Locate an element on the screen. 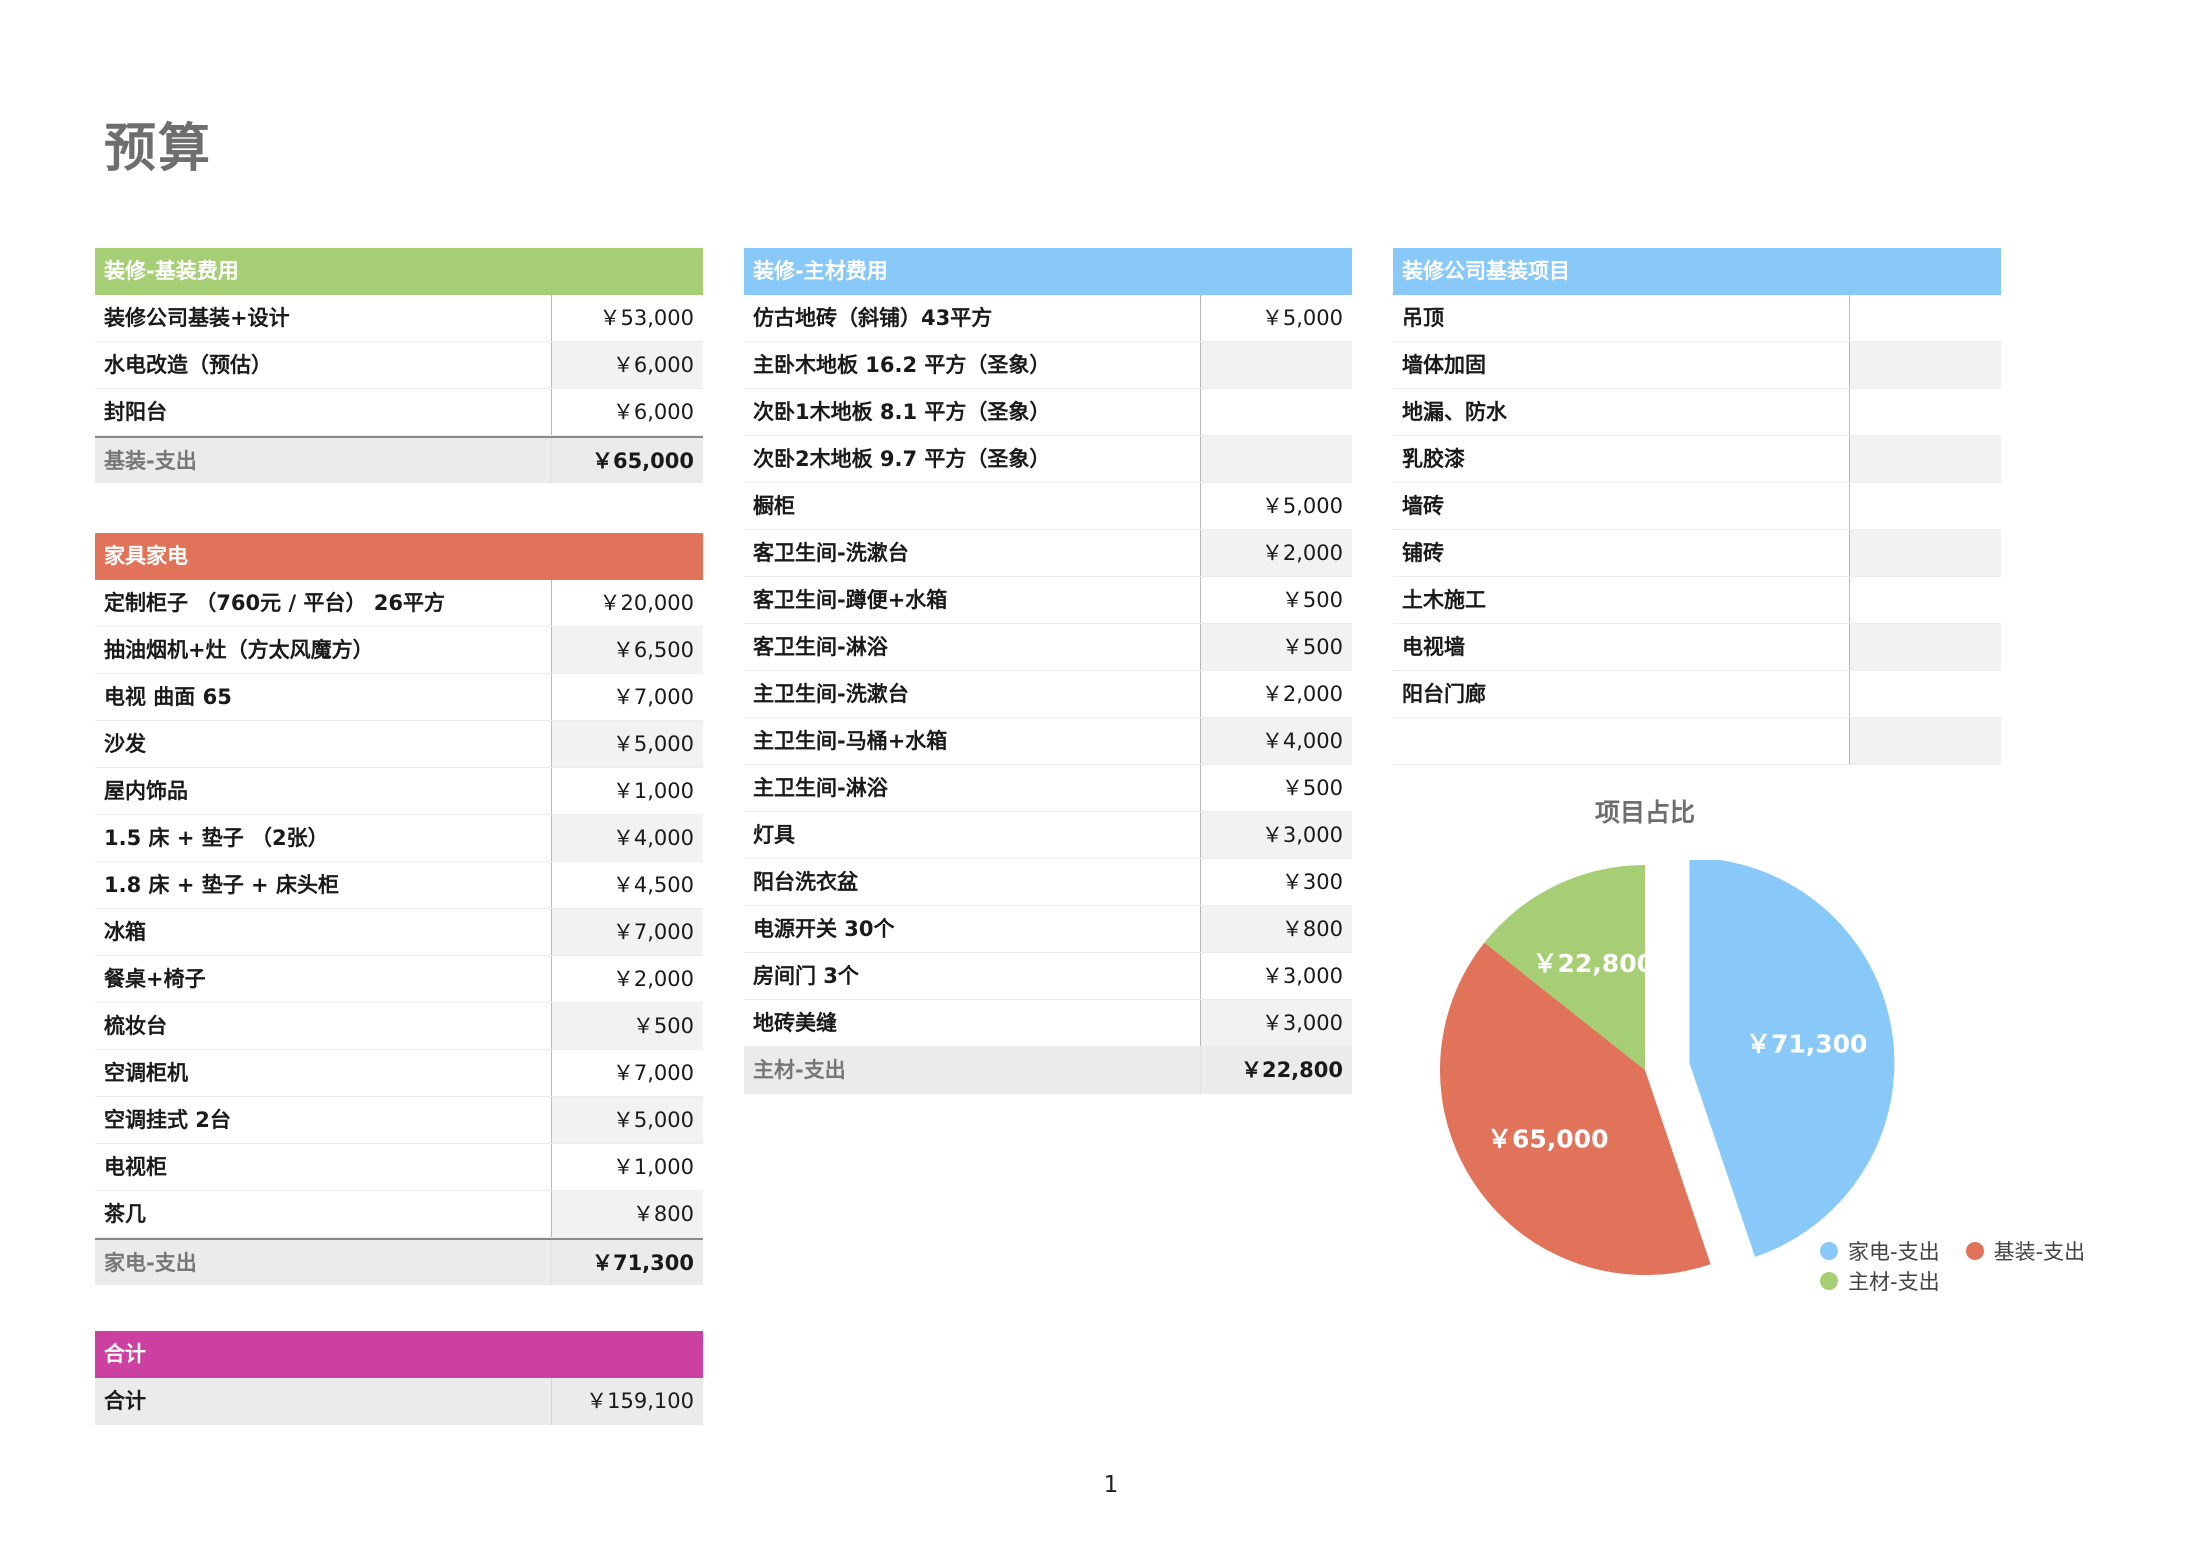 This screenshot has width=2192, height=1549. material-header: 装修-主材费用 is located at coordinates (1048, 271).